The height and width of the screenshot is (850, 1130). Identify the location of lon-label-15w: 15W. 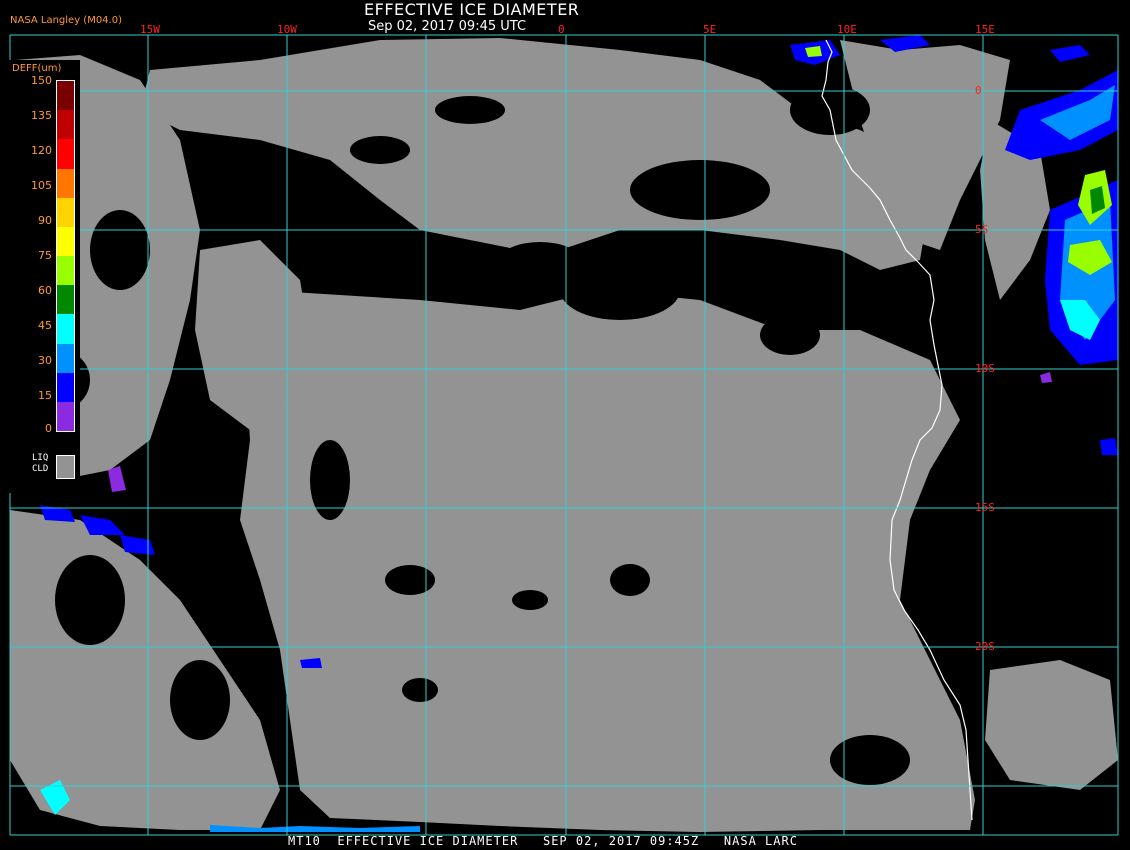
(150, 29).